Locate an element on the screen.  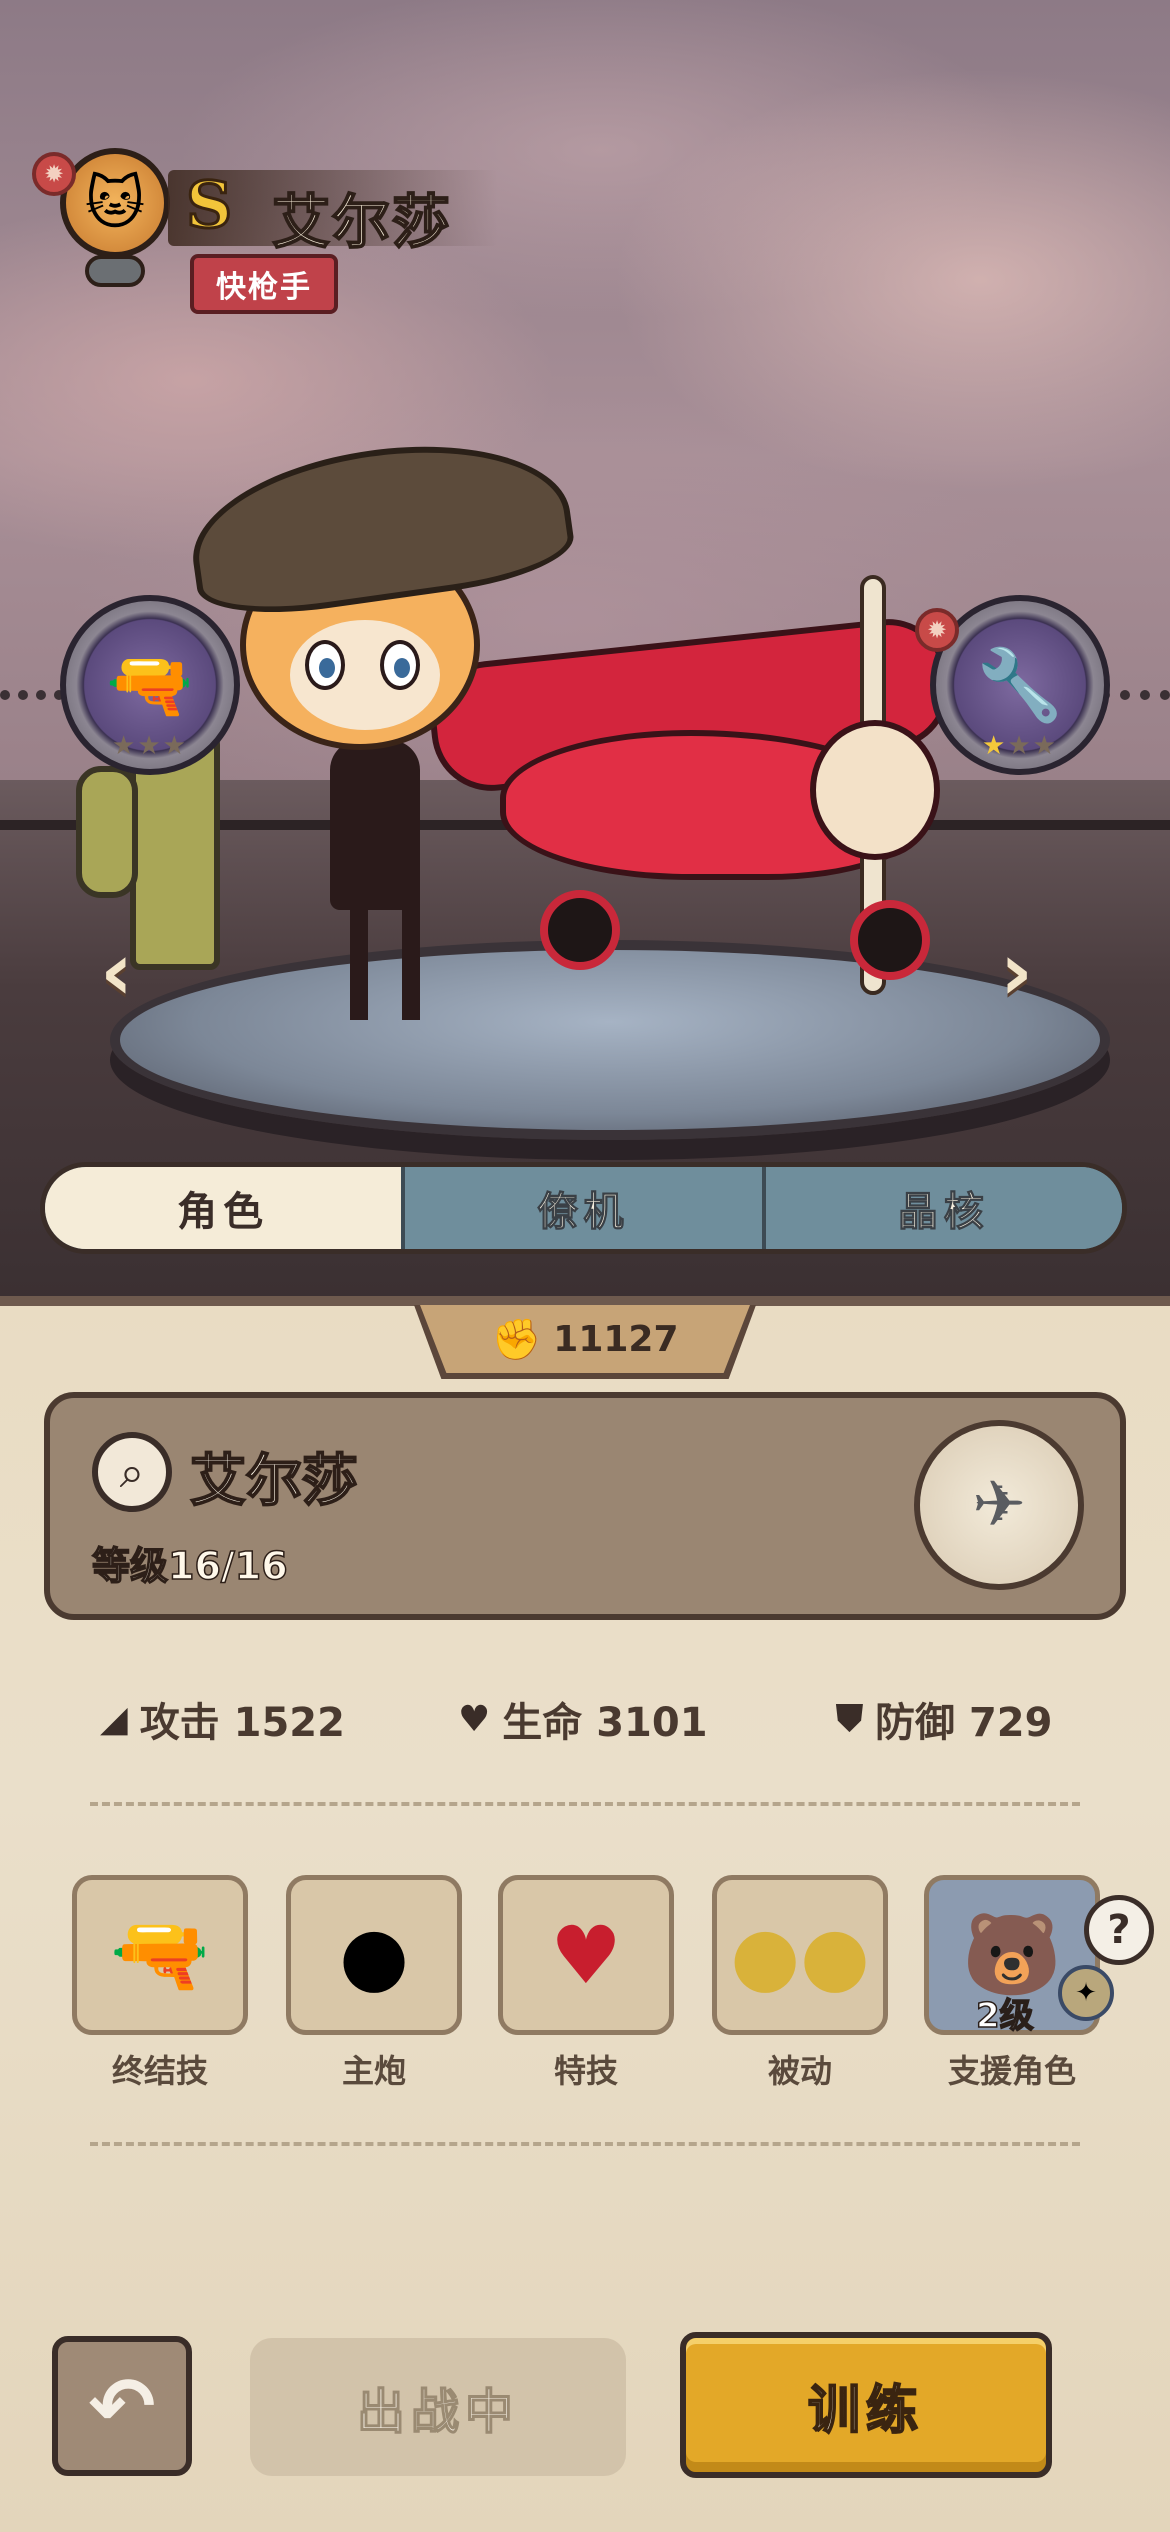
fist-icon: ✊ is located at coordinates (516, 1339).